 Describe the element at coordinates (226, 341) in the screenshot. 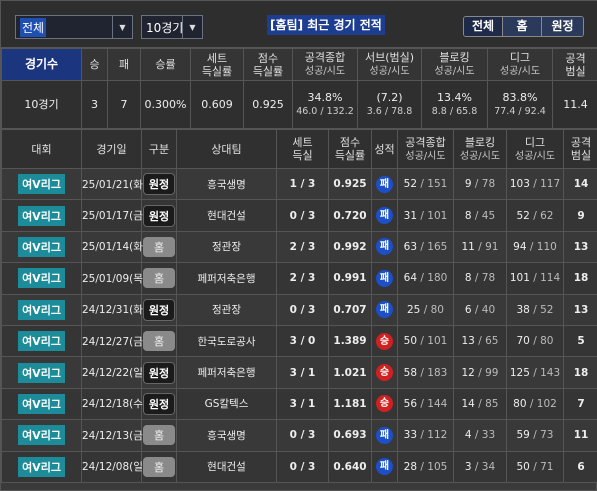

I see `opponent-cell: 한국도로공사` at that location.